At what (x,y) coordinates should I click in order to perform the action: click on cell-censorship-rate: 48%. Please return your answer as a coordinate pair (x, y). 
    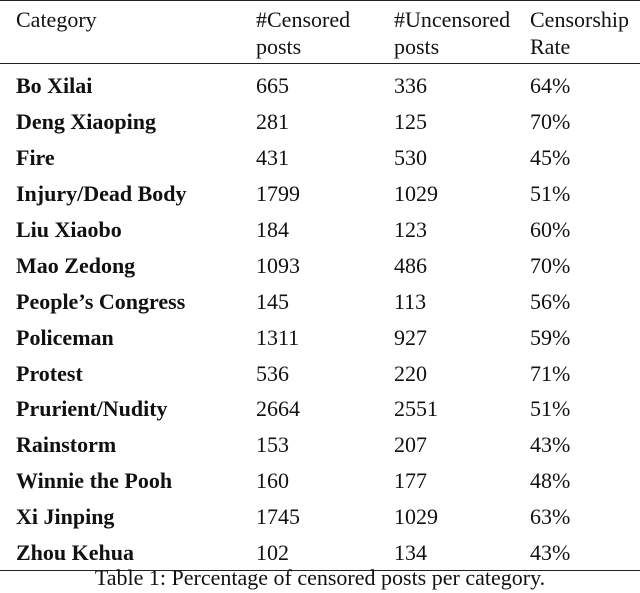
    Looking at the image, I should click on (550, 481).